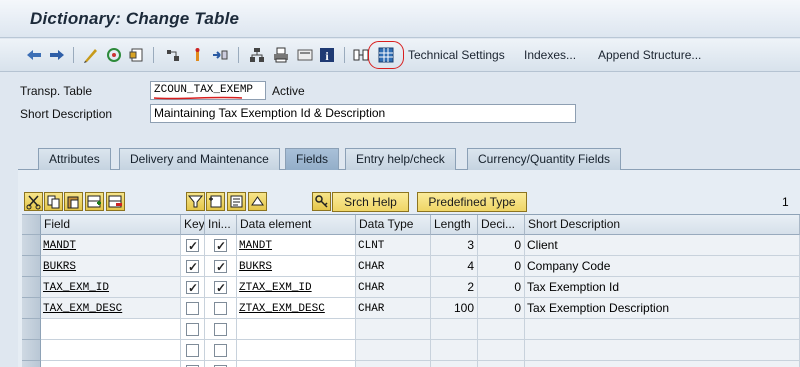 The width and height of the screenshot is (800, 367). What do you see at coordinates (327, 55) in the screenshot?
I see `info-icon: i` at bounding box center [327, 55].